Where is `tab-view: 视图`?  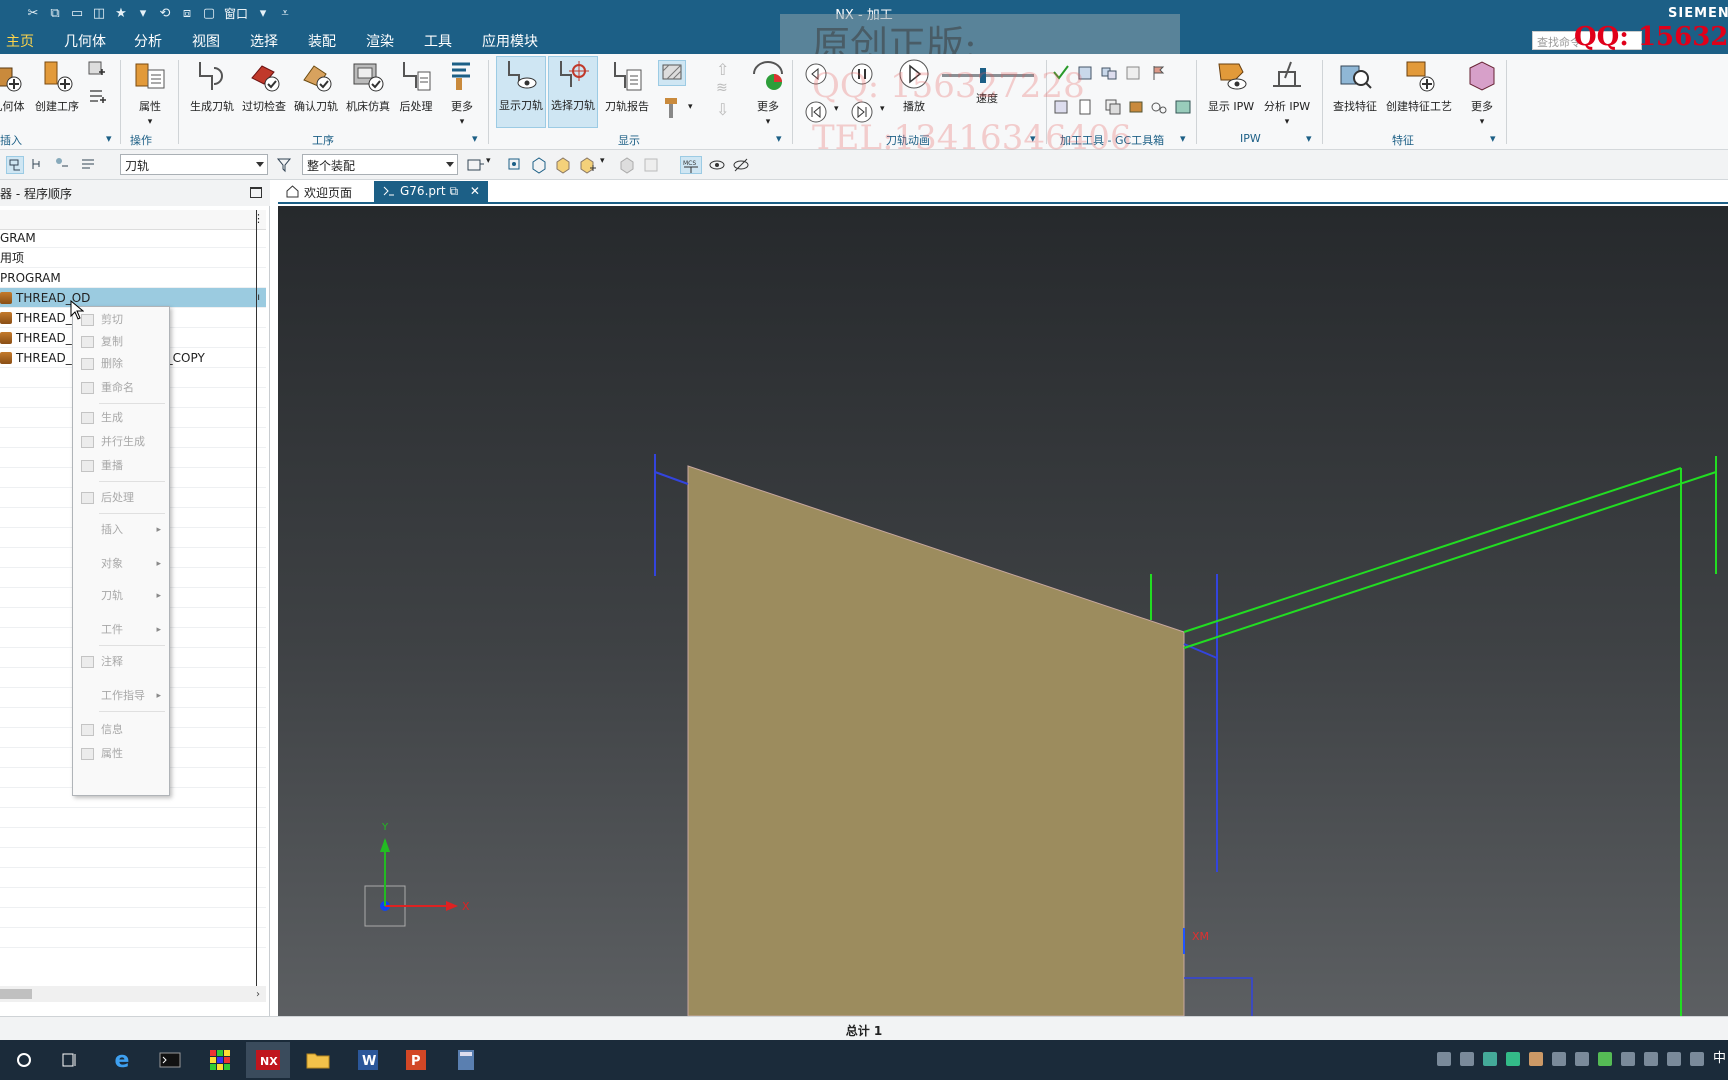
tab-view: 视图 is located at coordinates (206, 41).